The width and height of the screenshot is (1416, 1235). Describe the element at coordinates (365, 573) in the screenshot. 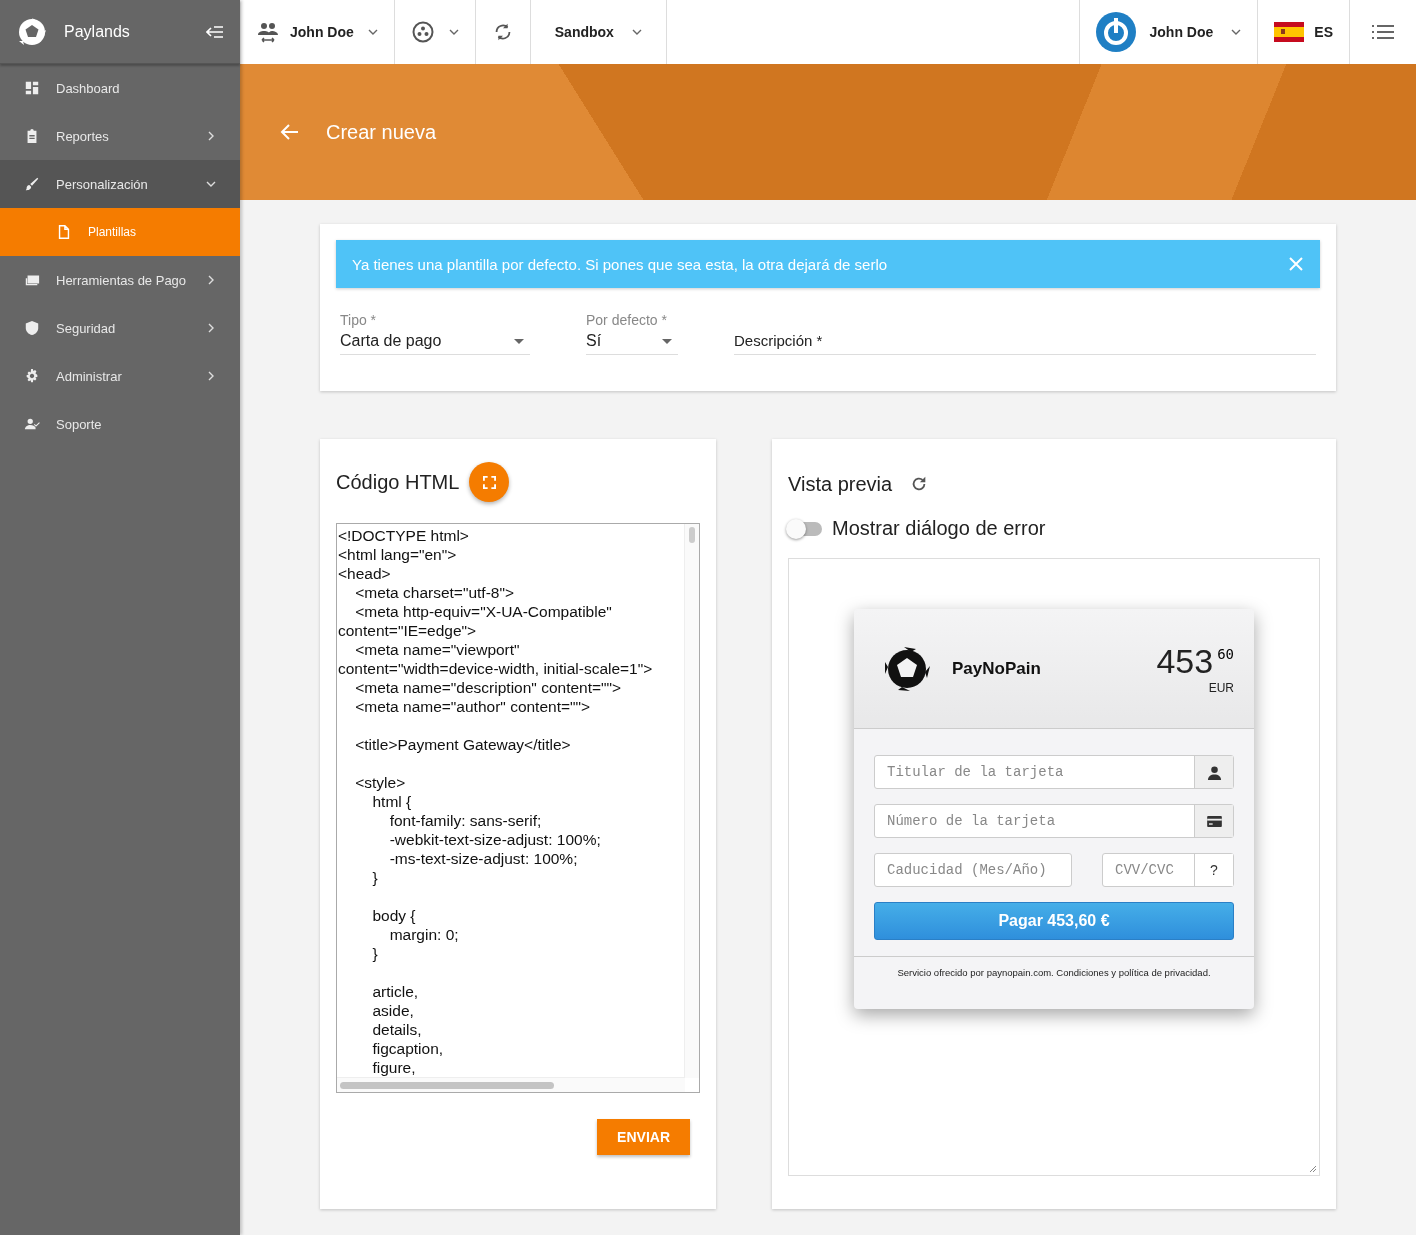

I see `code-line: <head>` at that location.